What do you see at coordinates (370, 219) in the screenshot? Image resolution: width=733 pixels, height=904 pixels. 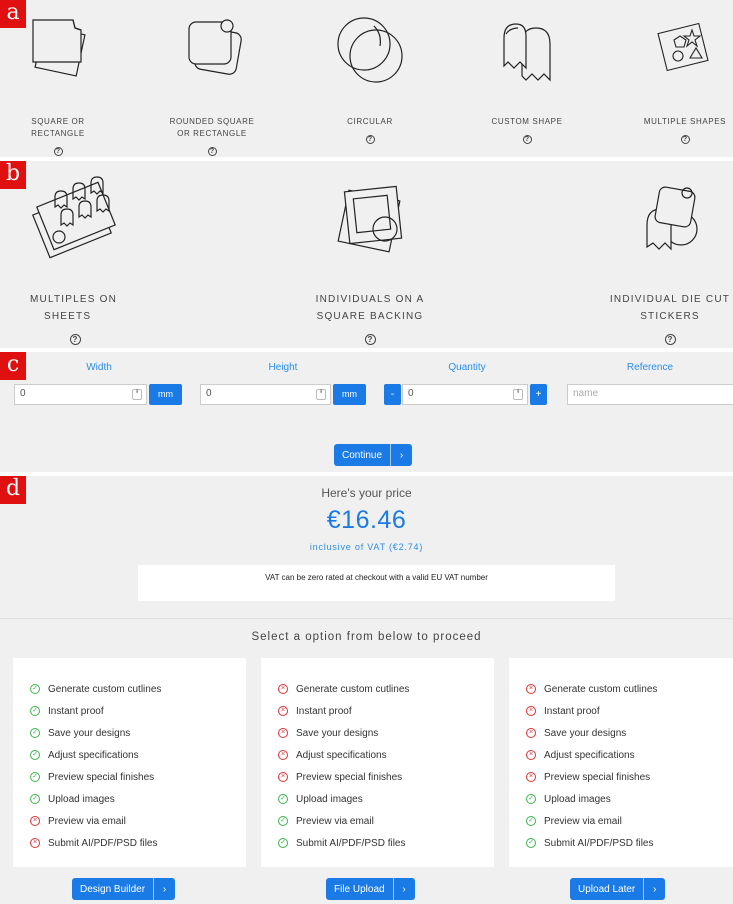 I see `square-backing-icon` at bounding box center [370, 219].